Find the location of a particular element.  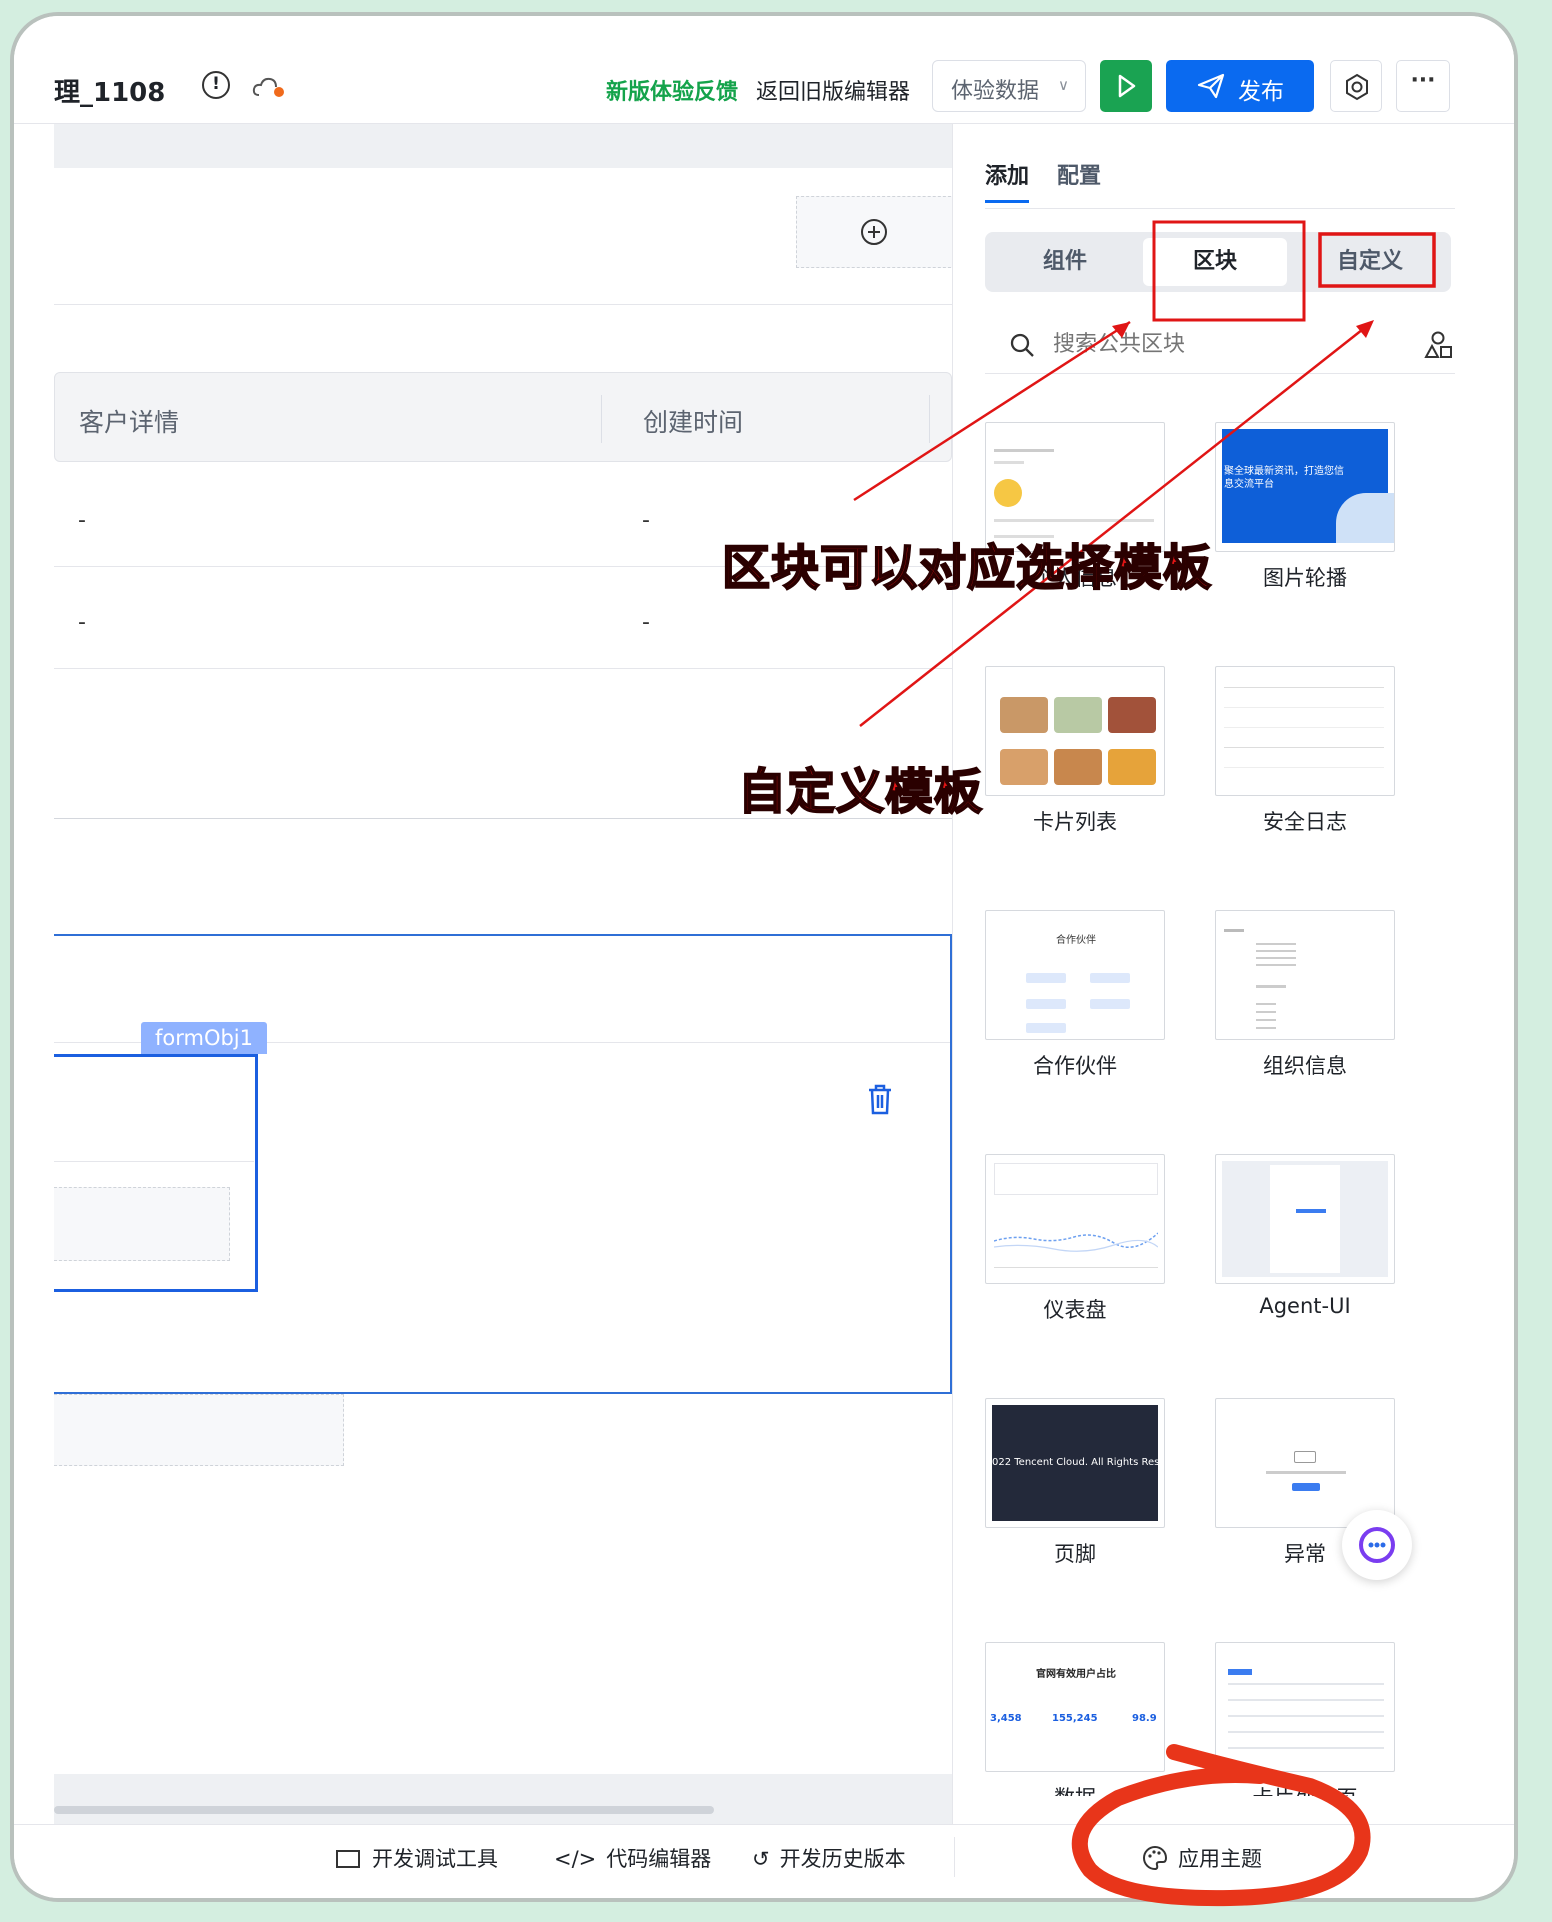

template-card-card-list-page is located at coordinates (1305, 1707).